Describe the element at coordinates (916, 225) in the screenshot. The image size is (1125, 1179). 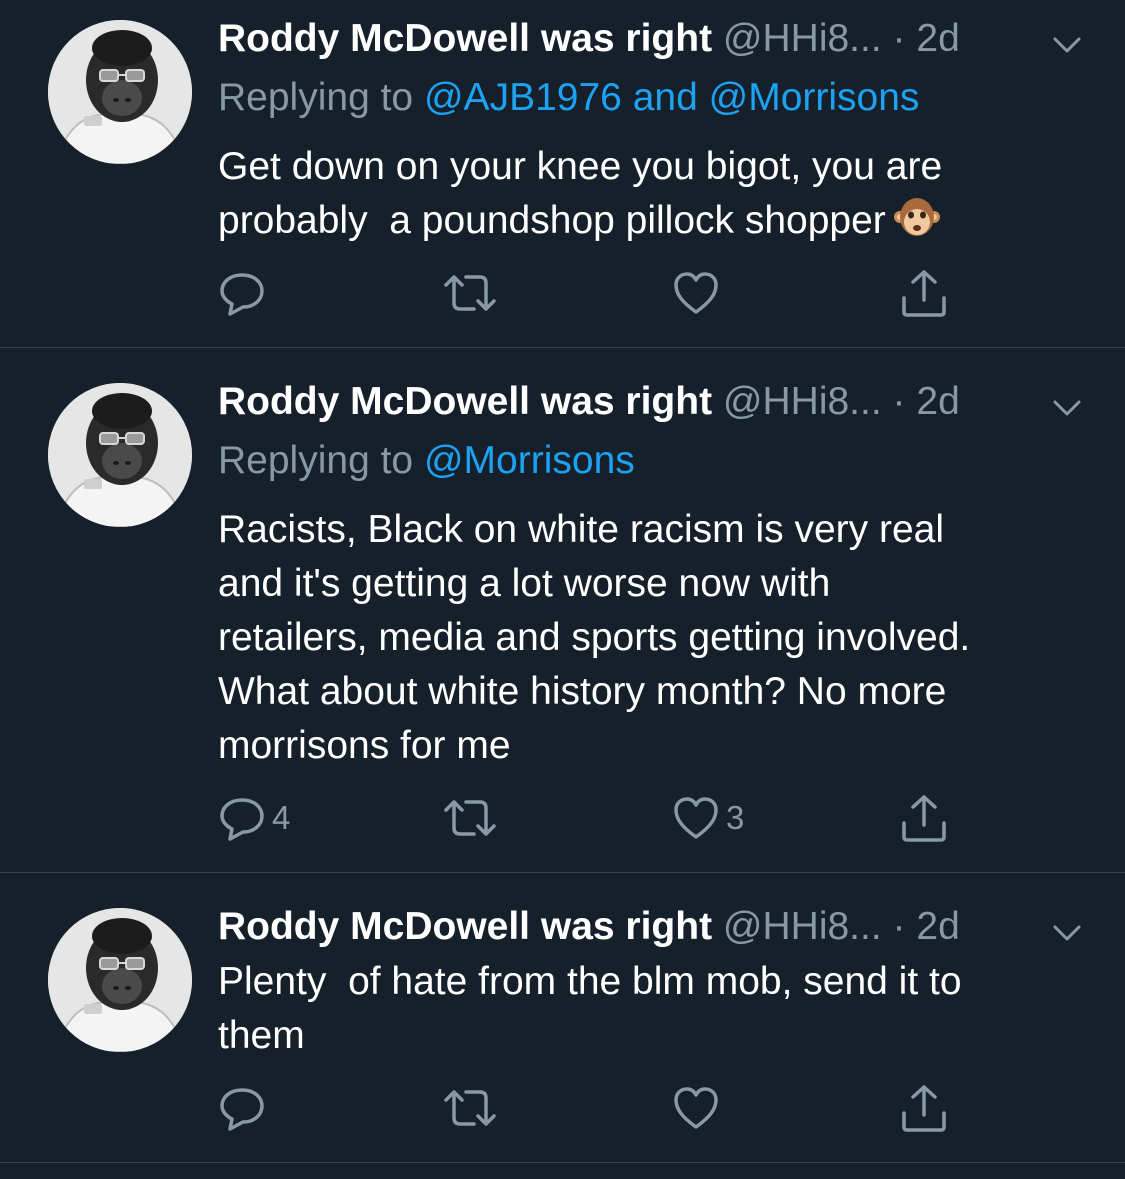
I see `monkey-face-icon` at that location.